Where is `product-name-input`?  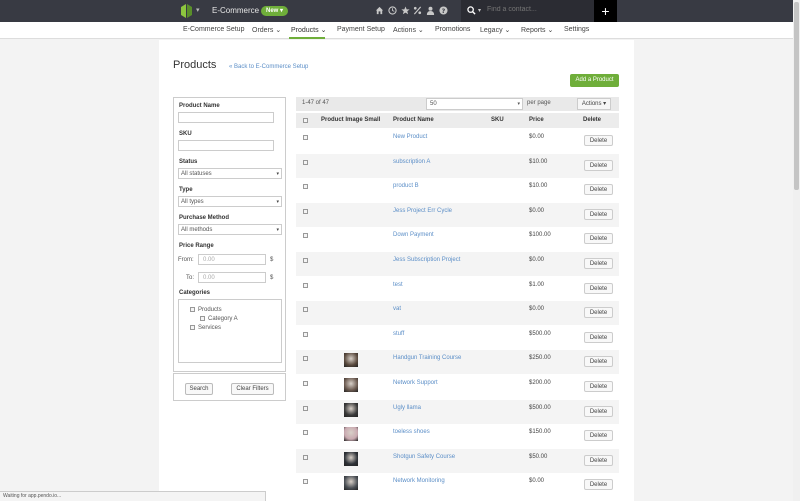
product-name-input is located at coordinates (226, 117).